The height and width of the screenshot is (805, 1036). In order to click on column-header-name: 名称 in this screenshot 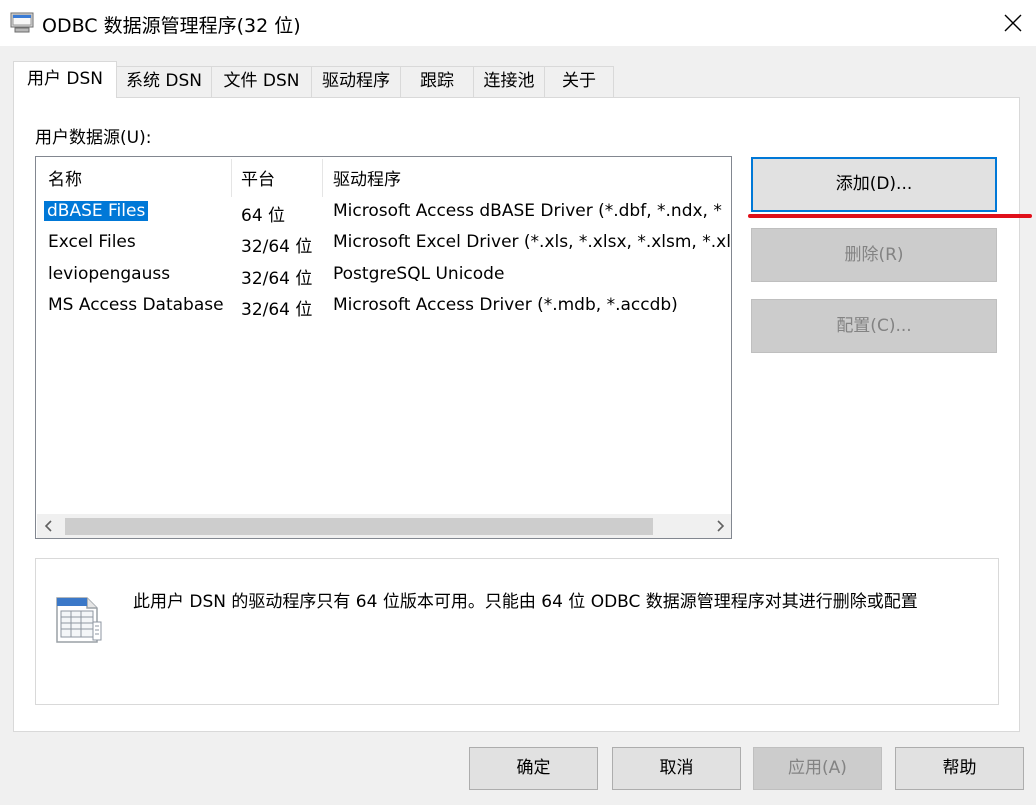, I will do `click(65, 177)`.